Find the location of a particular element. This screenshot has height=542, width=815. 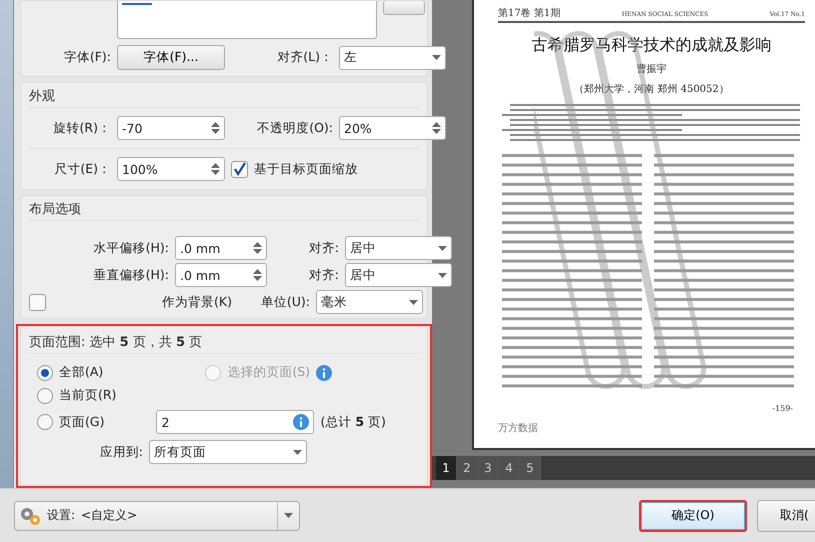

journal-issue-text: 第17卷 第1期 is located at coordinates (529, 13).